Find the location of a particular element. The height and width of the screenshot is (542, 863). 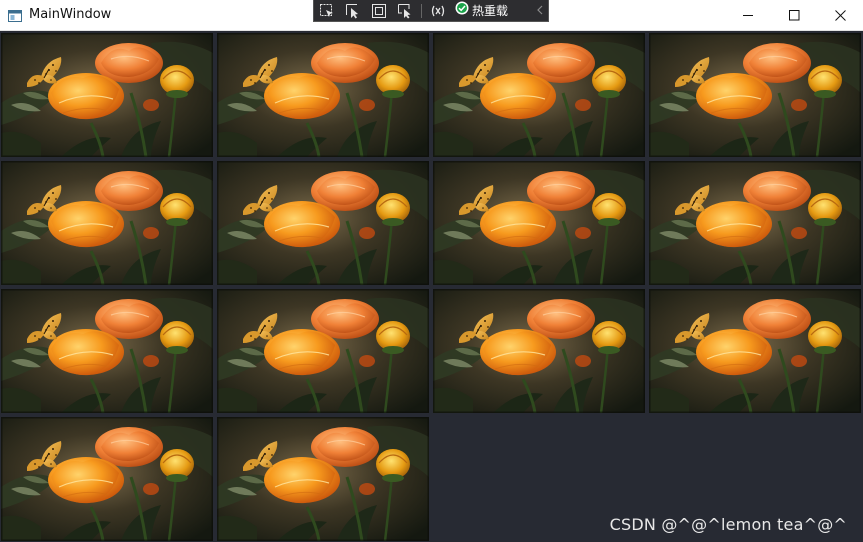

hot-reload-label: 热重载 is located at coordinates (490, 11).